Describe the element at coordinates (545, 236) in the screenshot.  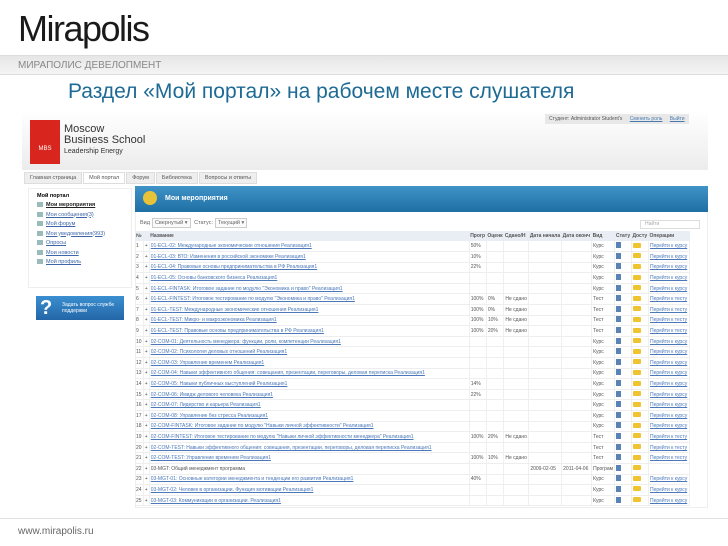
I see `column-header: Дата начала` at that location.